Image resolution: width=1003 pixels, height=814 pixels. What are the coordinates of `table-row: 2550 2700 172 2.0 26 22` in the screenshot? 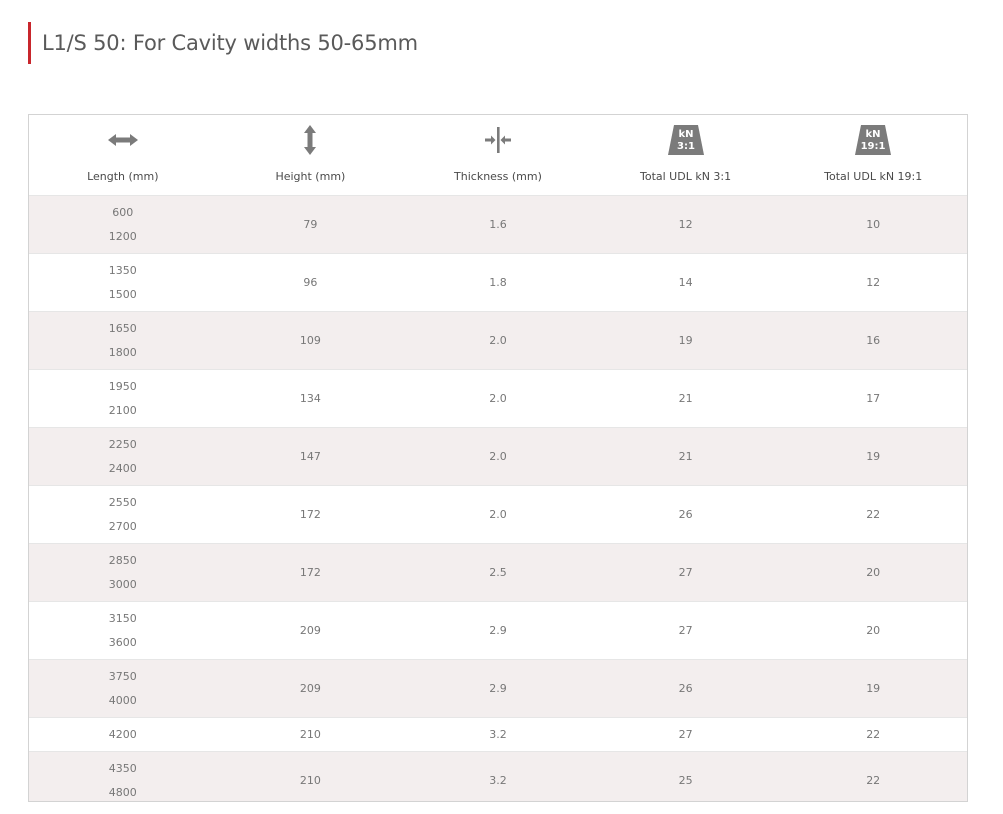 It's located at (498, 514).